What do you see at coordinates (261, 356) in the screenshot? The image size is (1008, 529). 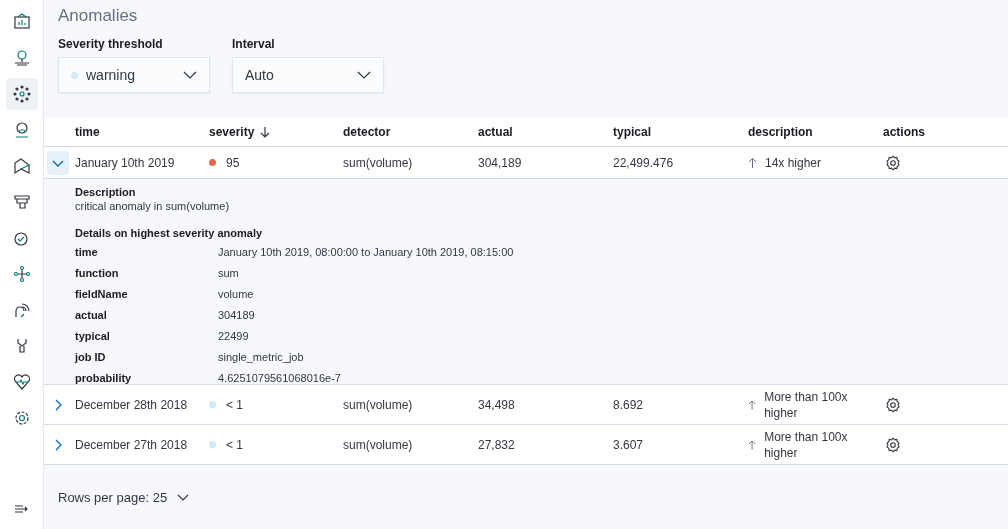 I see `field-value: single_metric_job` at bounding box center [261, 356].